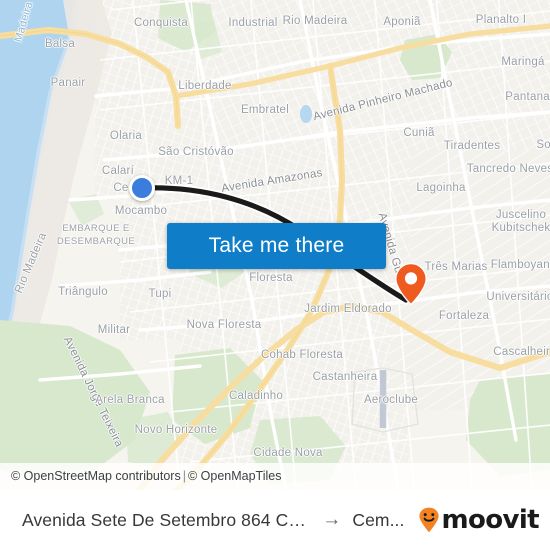  What do you see at coordinates (96, 476) in the screenshot?
I see `attribution-osm: © OpenStreetMap contributors` at bounding box center [96, 476].